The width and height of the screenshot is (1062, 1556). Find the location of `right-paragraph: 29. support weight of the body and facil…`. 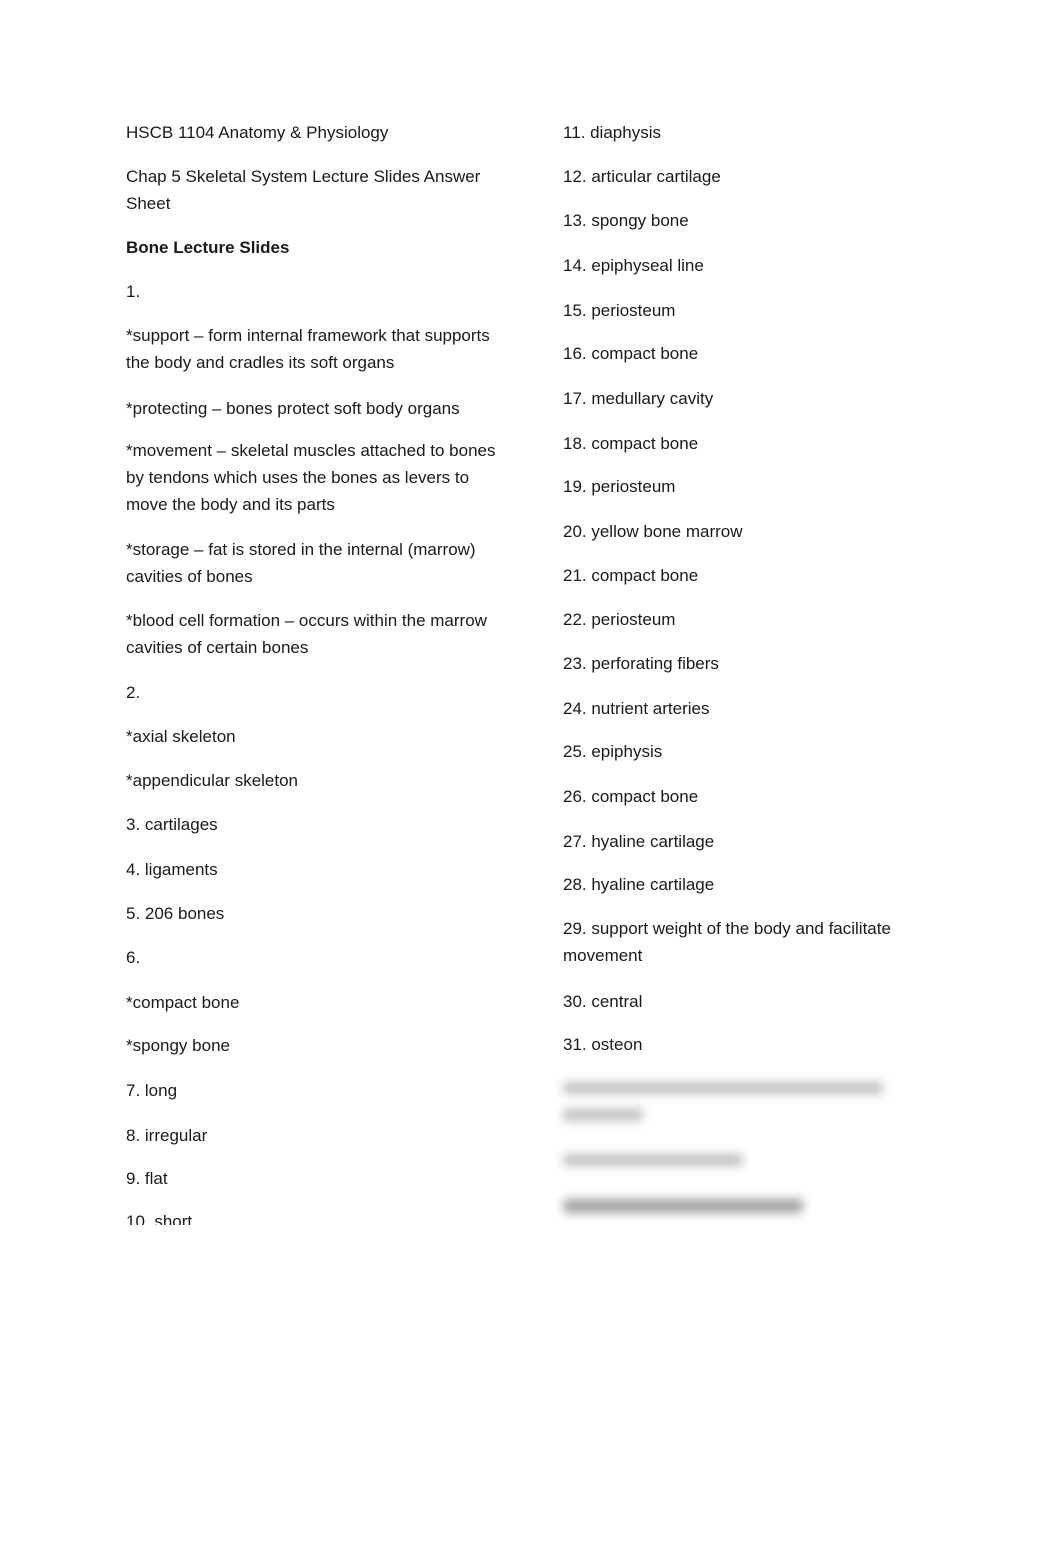

right-paragraph: 29. support weight of the body and facil… is located at coordinates (727, 942).